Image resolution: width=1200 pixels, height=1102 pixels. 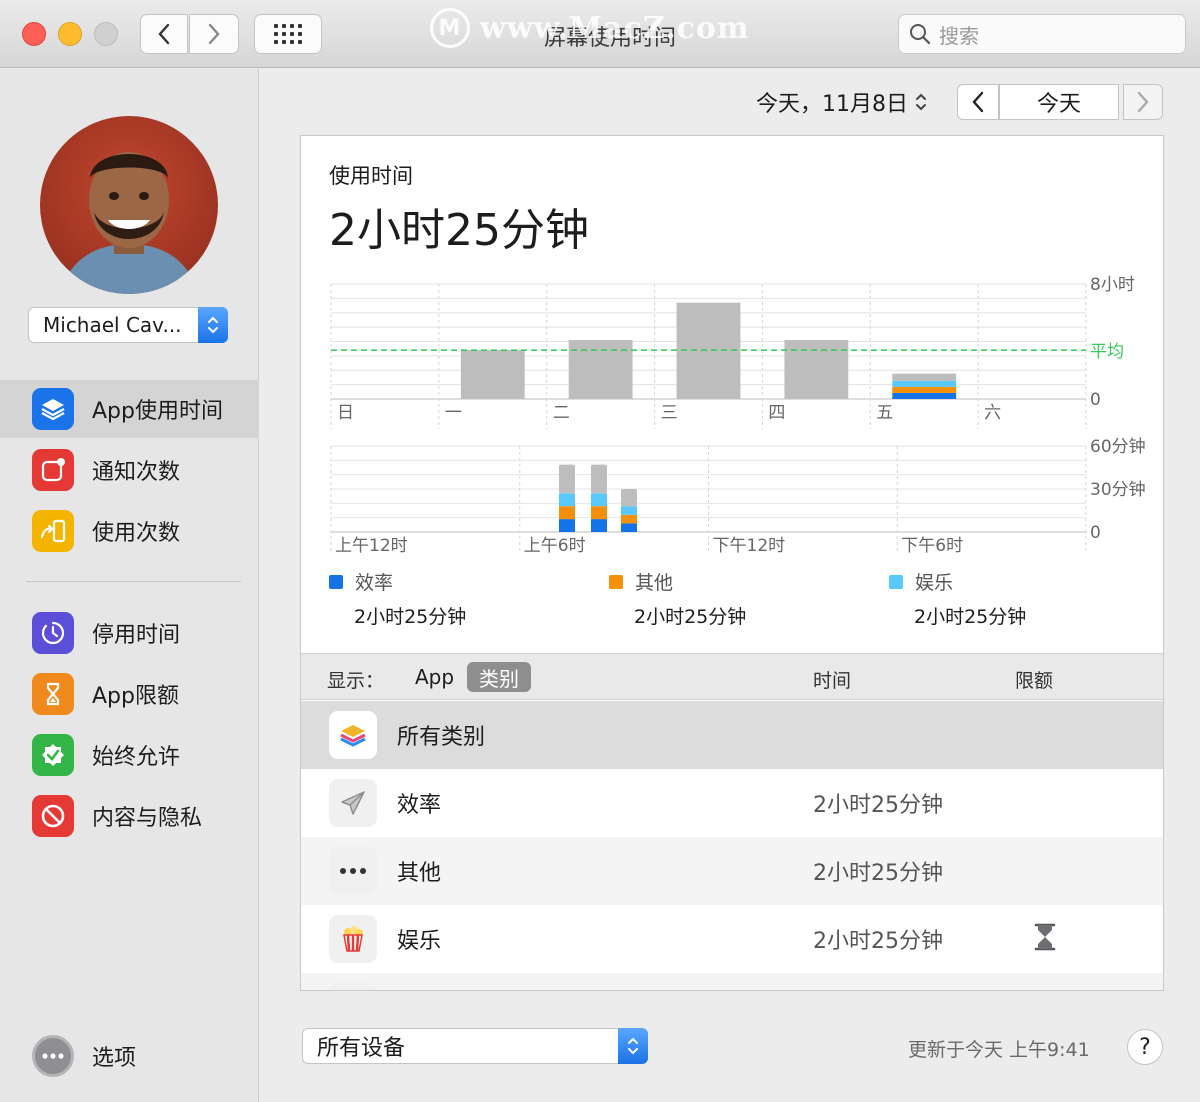 I want to click on today-button: 今天, so click(x=1059, y=102).